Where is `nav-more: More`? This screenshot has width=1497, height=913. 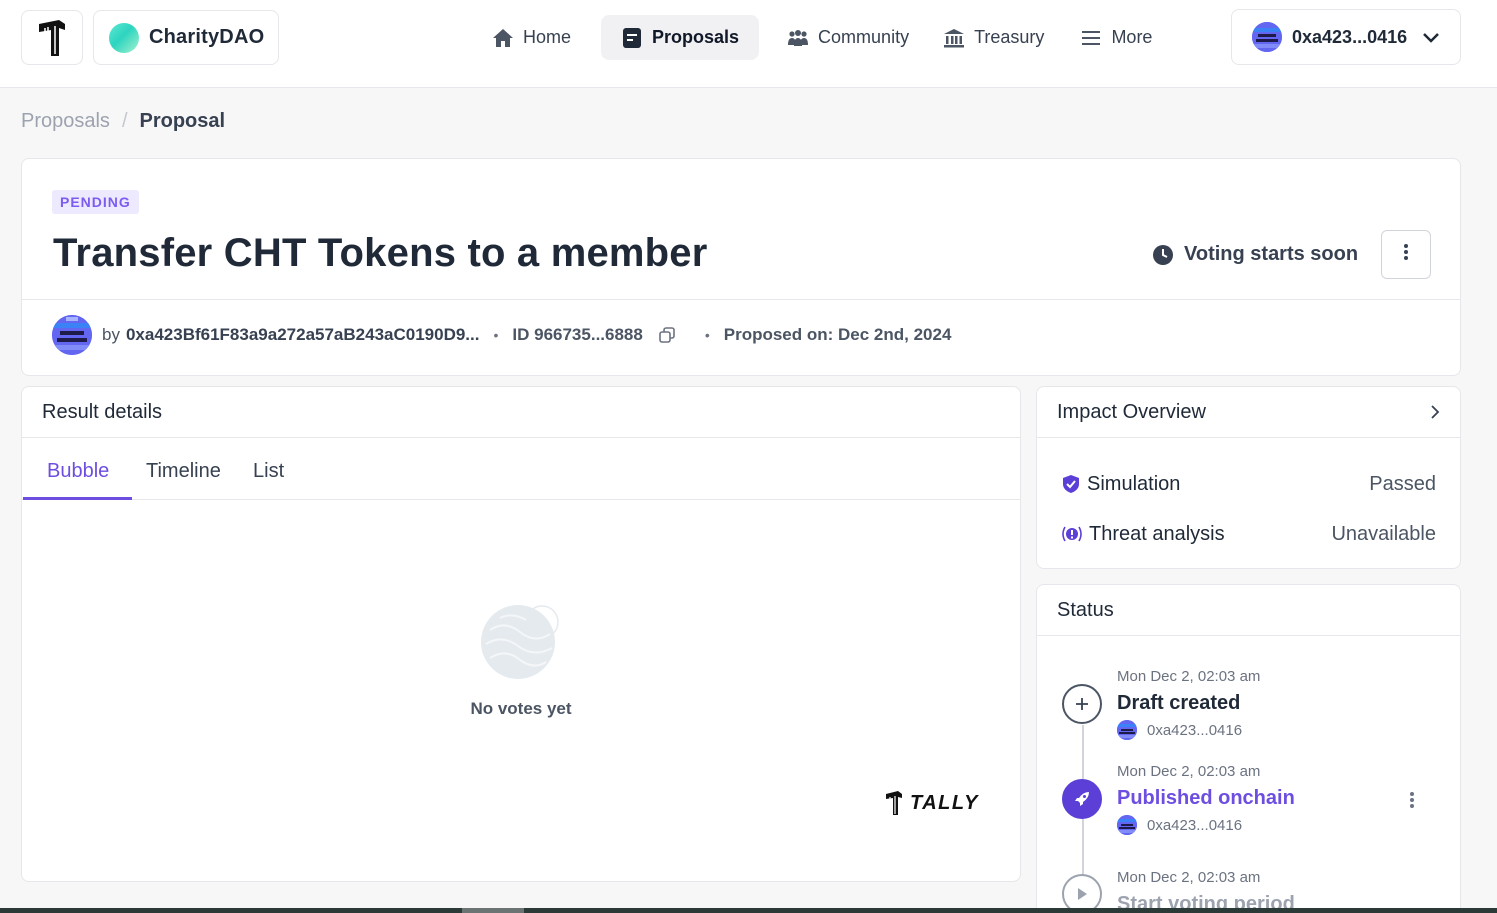
nav-more: More is located at coordinates (1116, 37).